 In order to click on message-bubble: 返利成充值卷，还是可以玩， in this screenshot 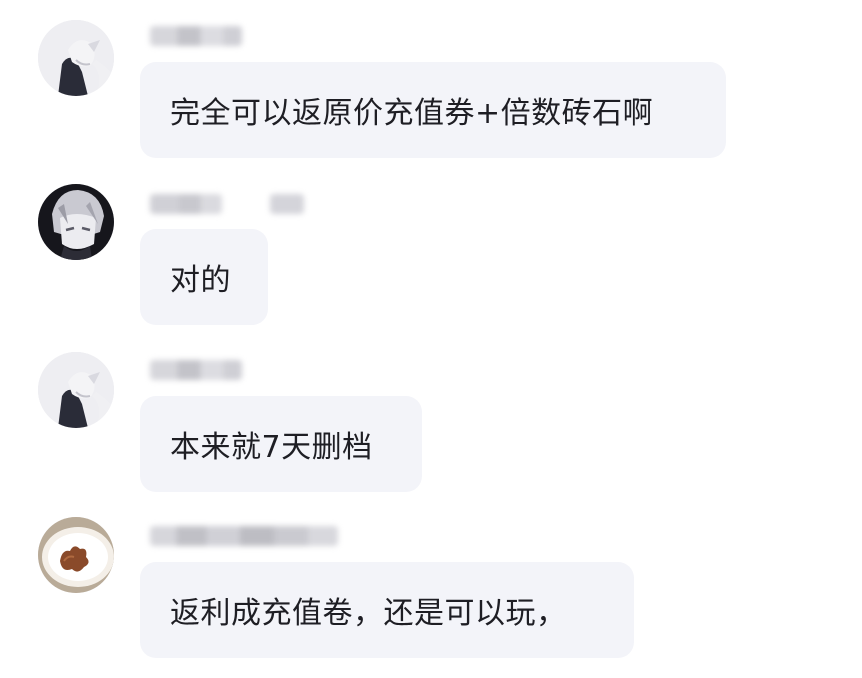, I will do `click(387, 610)`.